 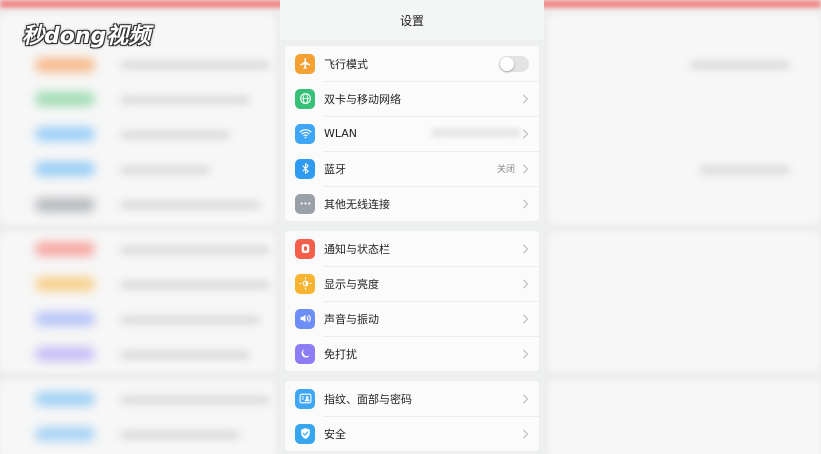 What do you see at coordinates (305, 398) in the screenshot?
I see `face-id-icon` at bounding box center [305, 398].